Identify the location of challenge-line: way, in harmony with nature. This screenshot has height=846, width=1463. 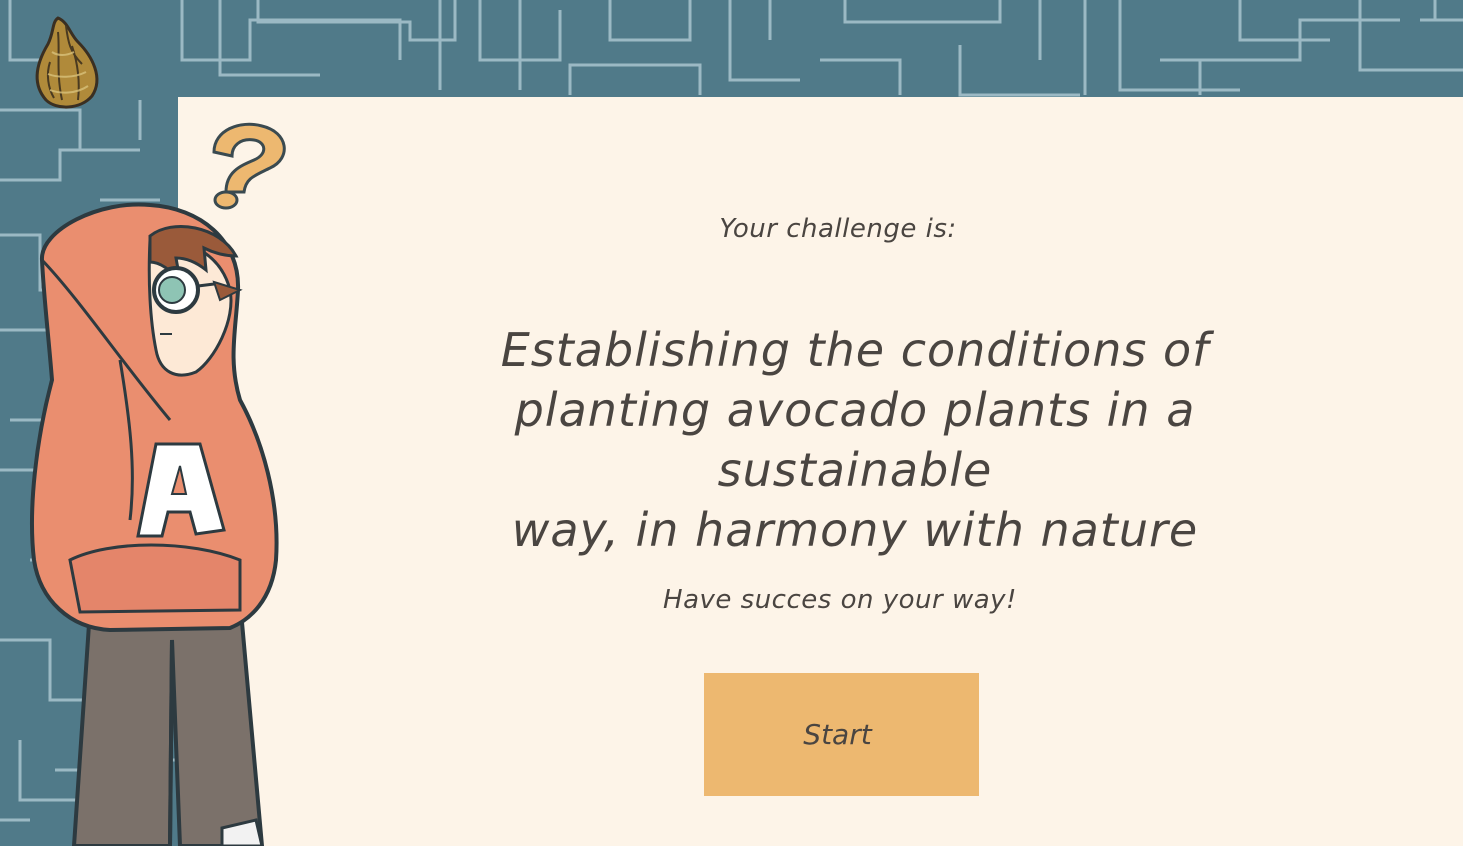
(855, 530).